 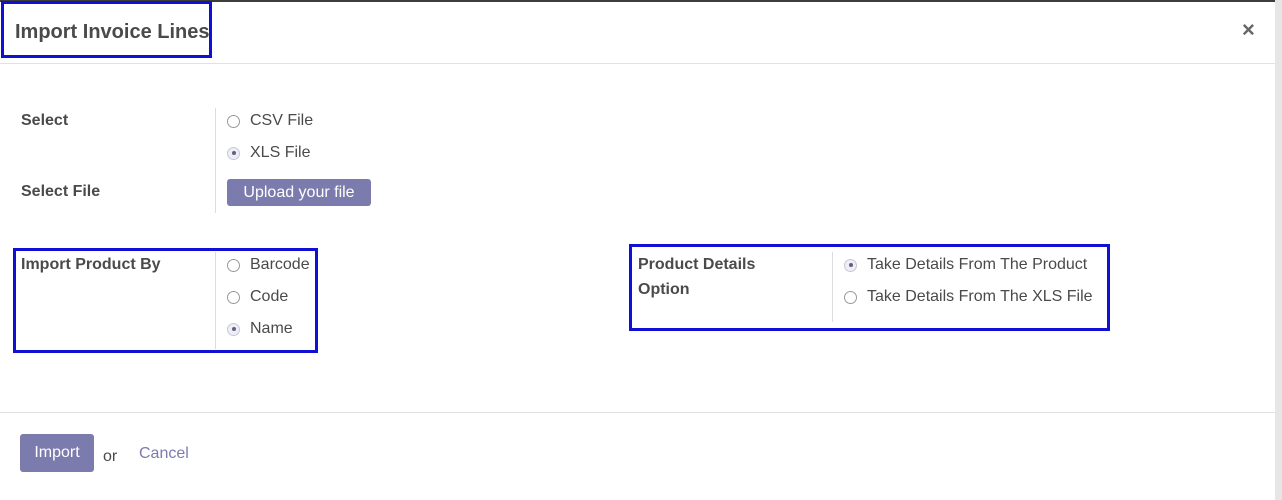 What do you see at coordinates (1248, 30) in the screenshot?
I see `close-icon: ×` at bounding box center [1248, 30].